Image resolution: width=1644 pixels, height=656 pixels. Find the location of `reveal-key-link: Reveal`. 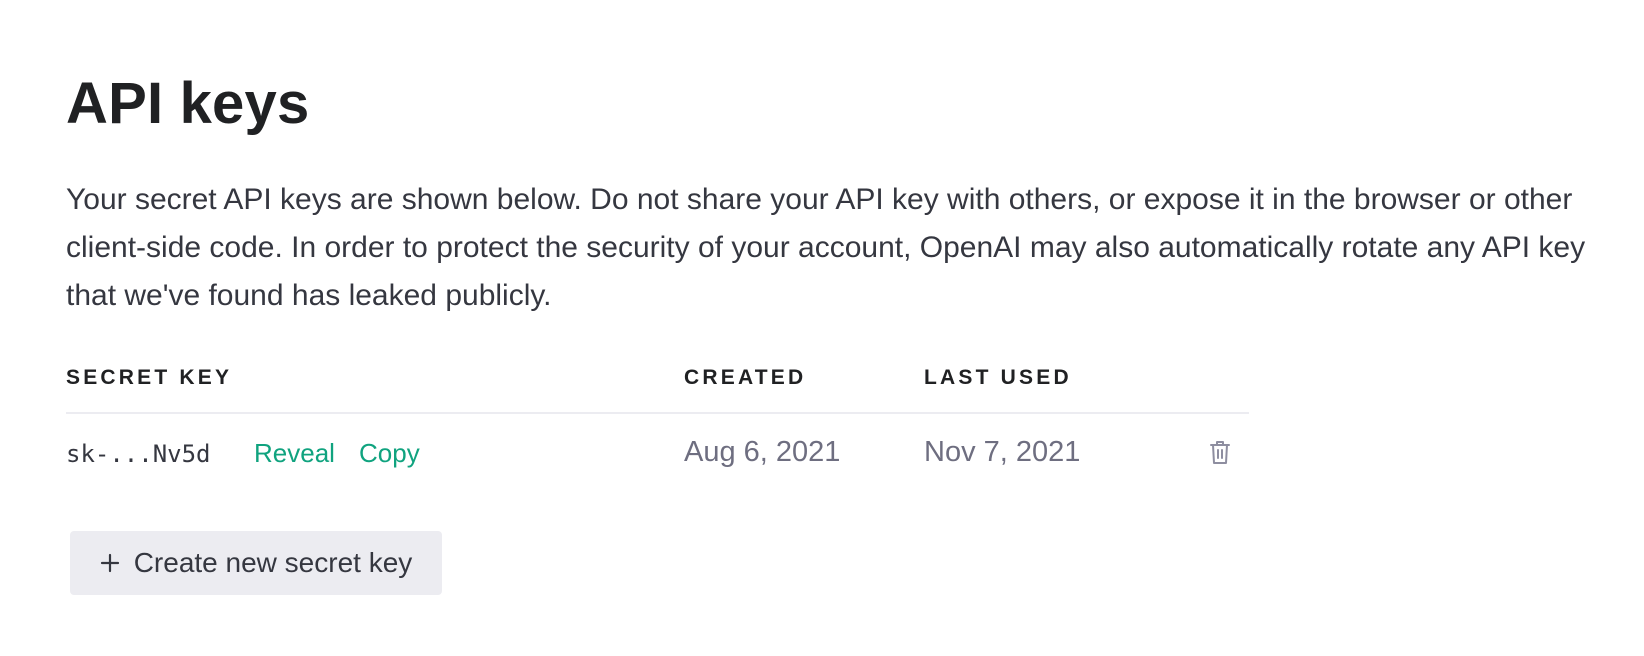

reveal-key-link: Reveal is located at coordinates (294, 453).